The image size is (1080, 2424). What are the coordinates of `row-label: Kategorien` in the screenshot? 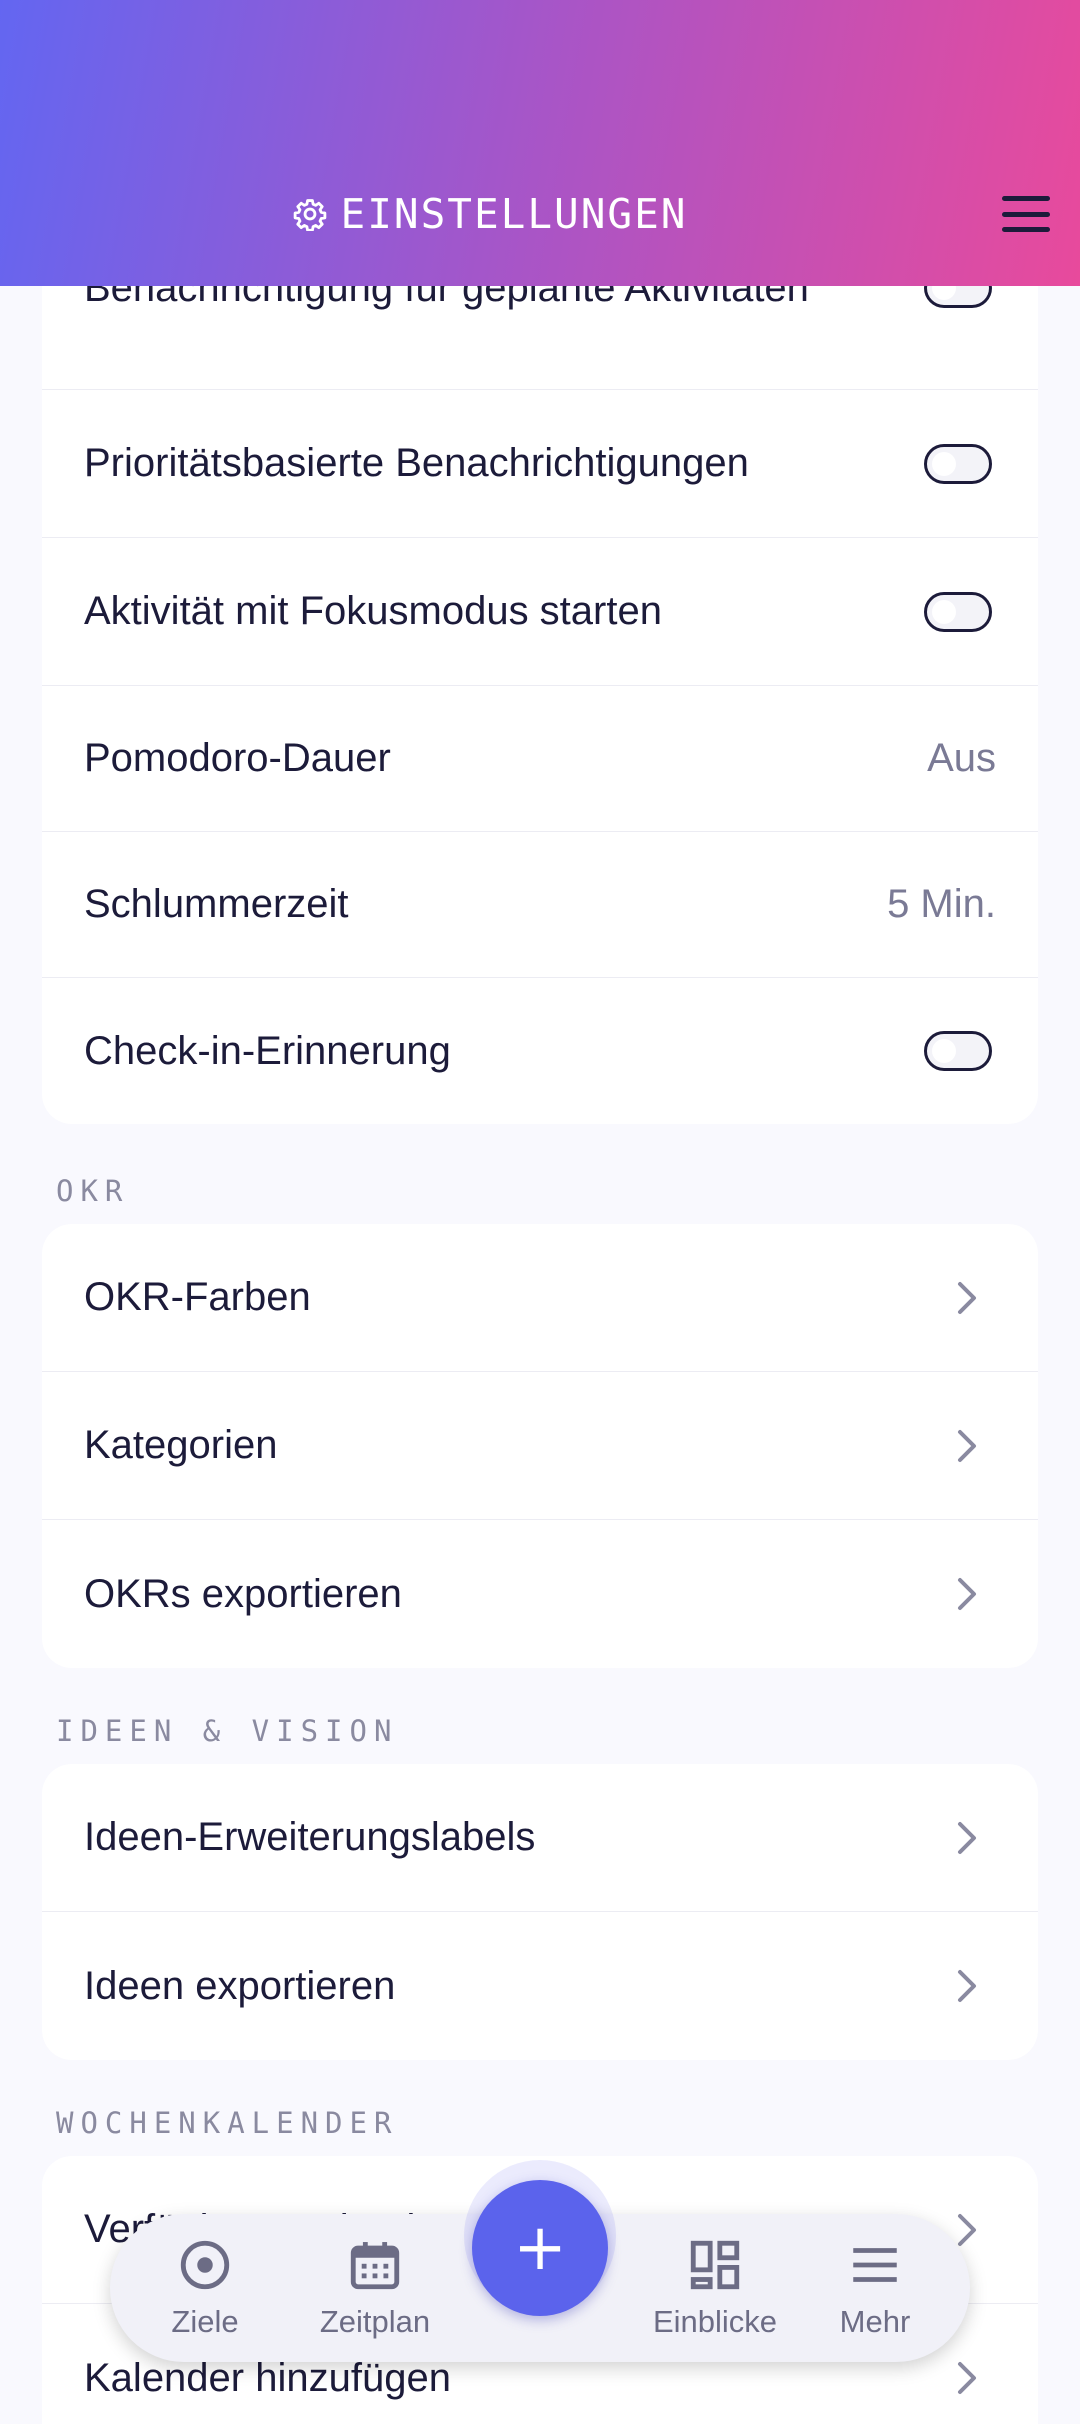 It's located at (181, 1445).